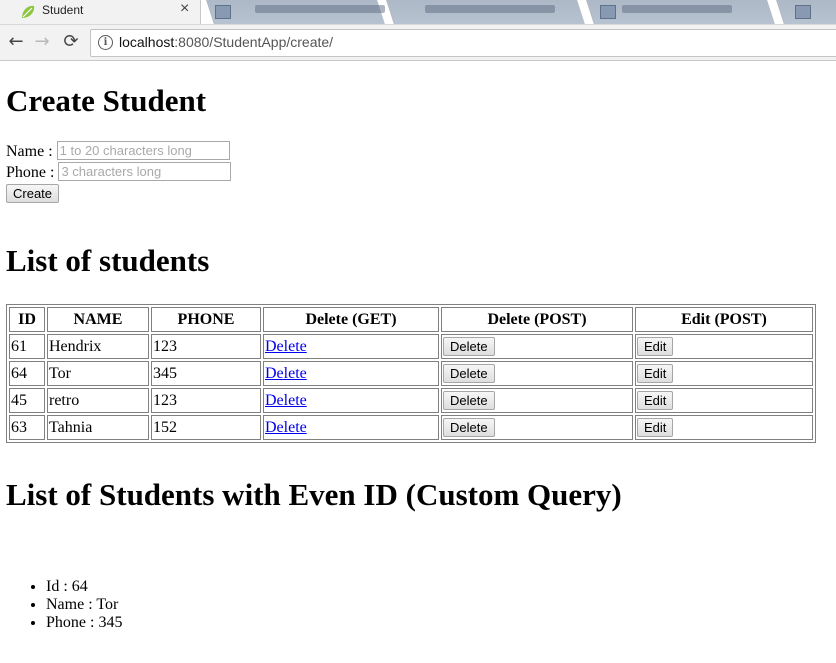 The height and width of the screenshot is (663, 836). What do you see at coordinates (143, 150) in the screenshot?
I see `name-input` at bounding box center [143, 150].